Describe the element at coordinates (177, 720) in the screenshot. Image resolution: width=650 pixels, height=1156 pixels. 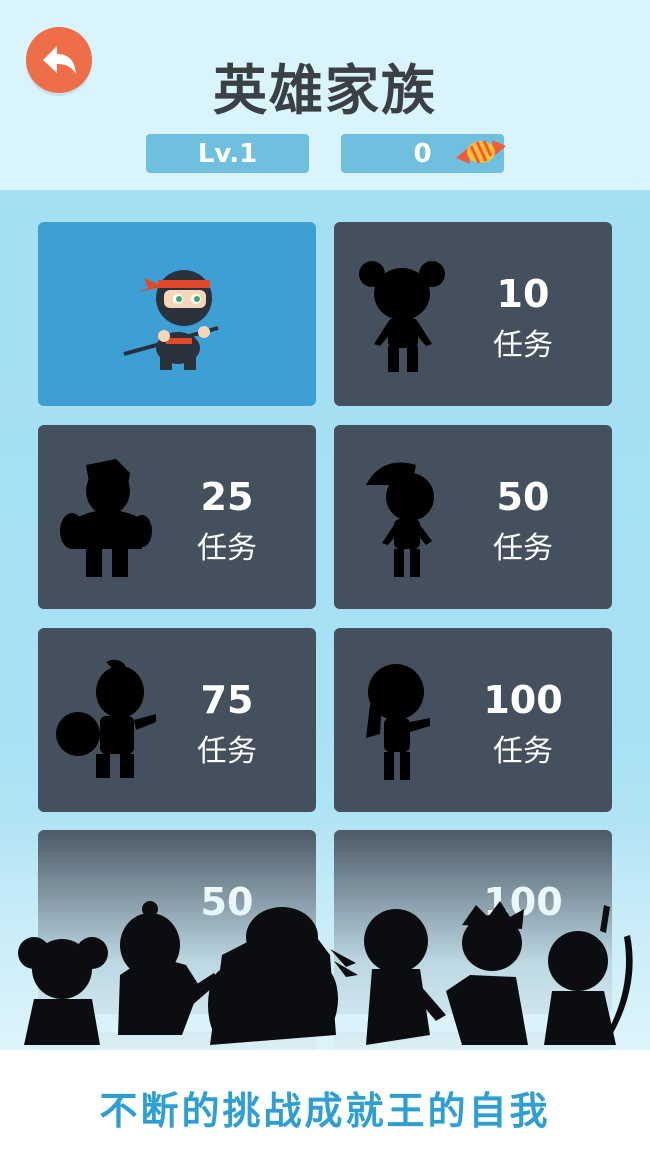
I see `hero-card-locked-4: 75 任务` at that location.